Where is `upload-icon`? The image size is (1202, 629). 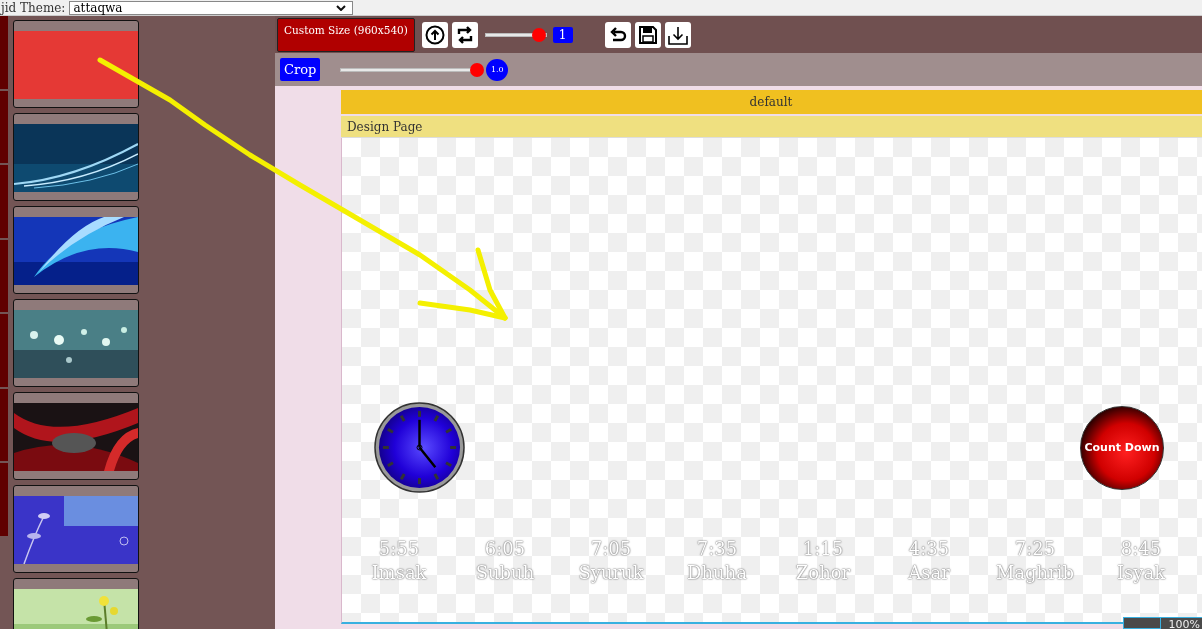
upload-icon is located at coordinates (434, 34).